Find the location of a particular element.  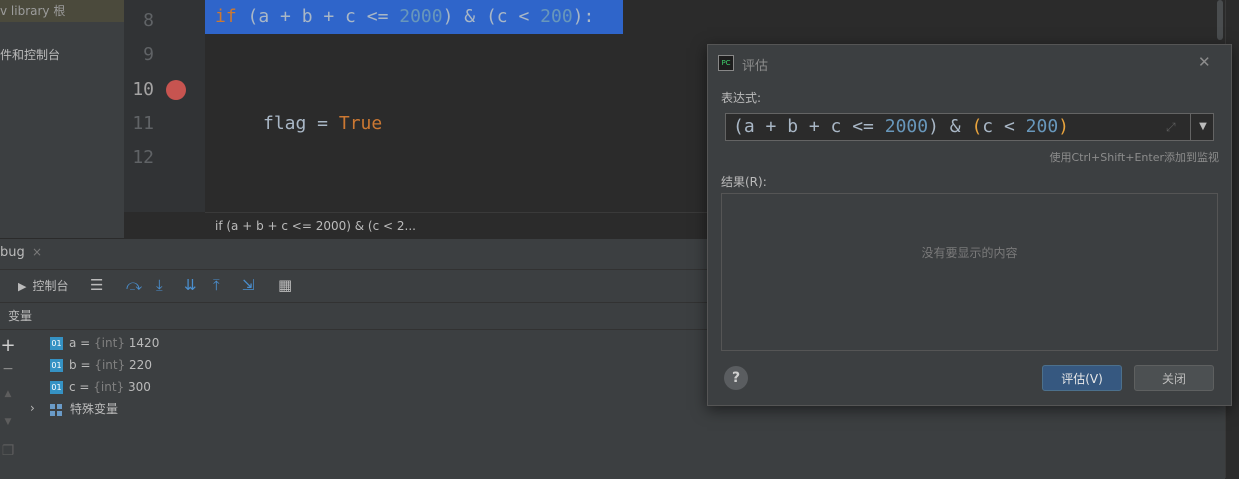

code-text: ): is located at coordinates (583, 16).